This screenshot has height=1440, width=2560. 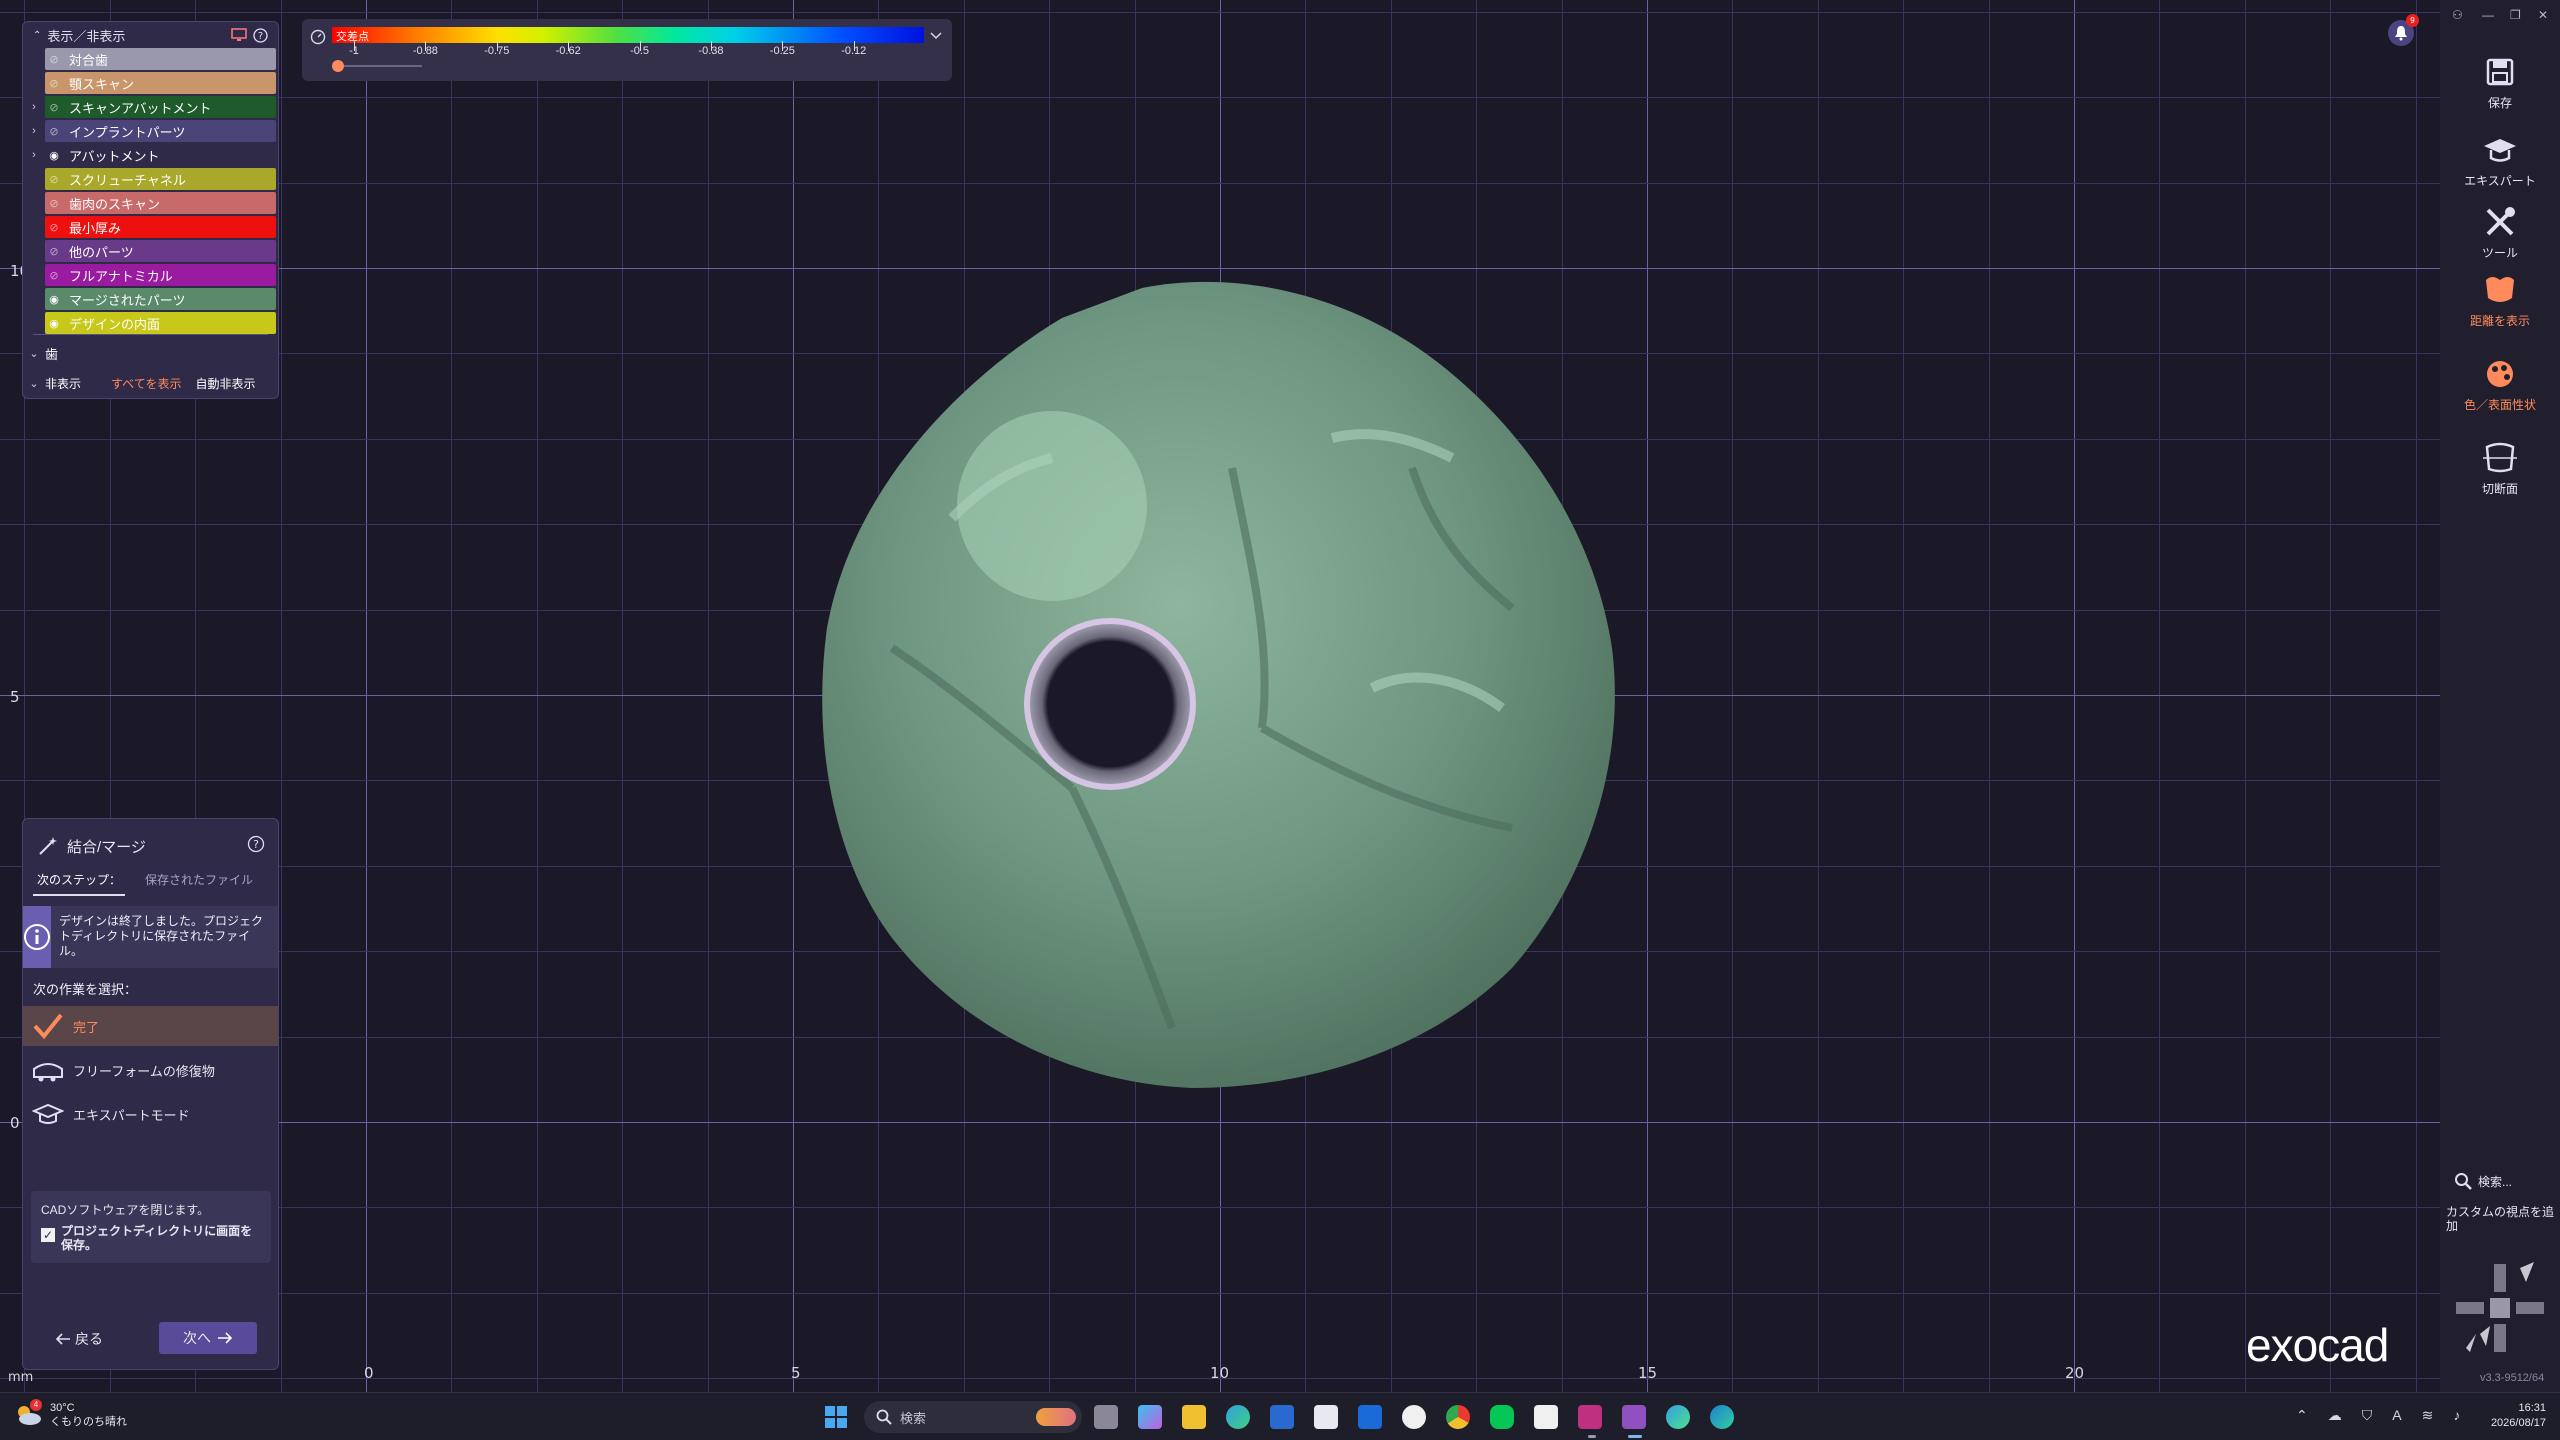 I want to click on save-screenshot-checkbox: ✓, so click(x=48, y=1235).